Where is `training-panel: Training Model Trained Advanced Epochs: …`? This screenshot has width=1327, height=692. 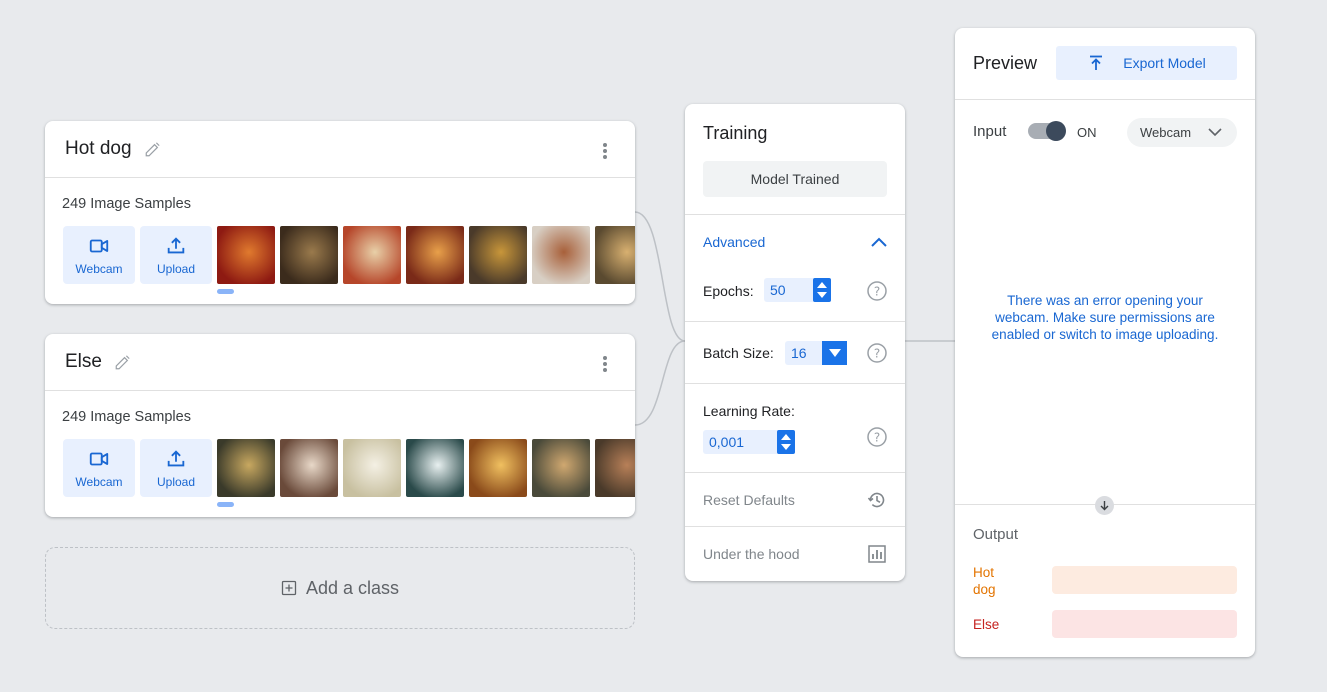 training-panel: Training Model Trained Advanced Epochs: … is located at coordinates (795, 342).